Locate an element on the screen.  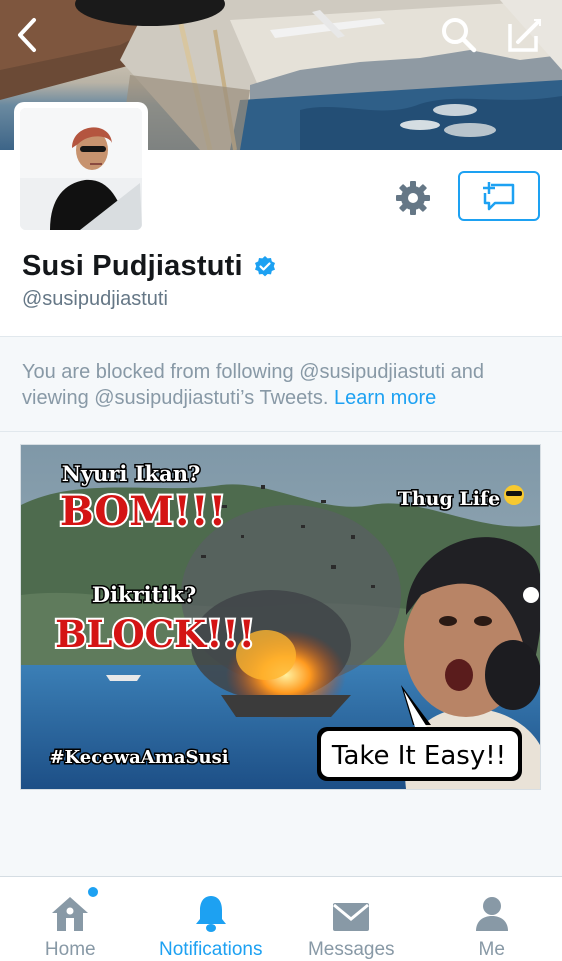
avatar-photo is located at coordinates (81, 169).